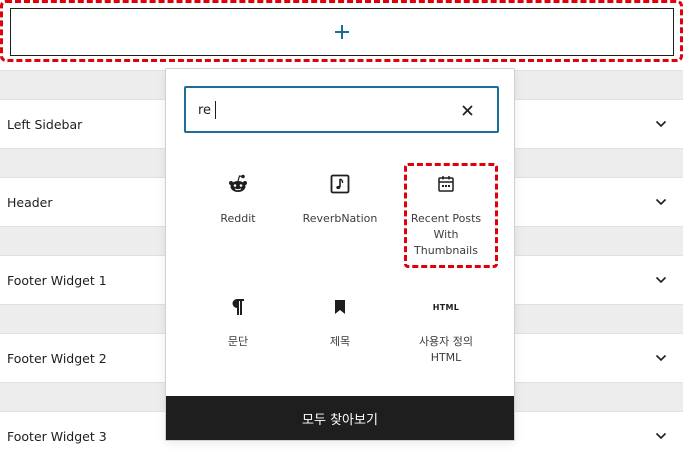 The width and height of the screenshot is (683, 449). What do you see at coordinates (340, 200) in the screenshot?
I see `block-item-reverbnation: ReverbNation` at bounding box center [340, 200].